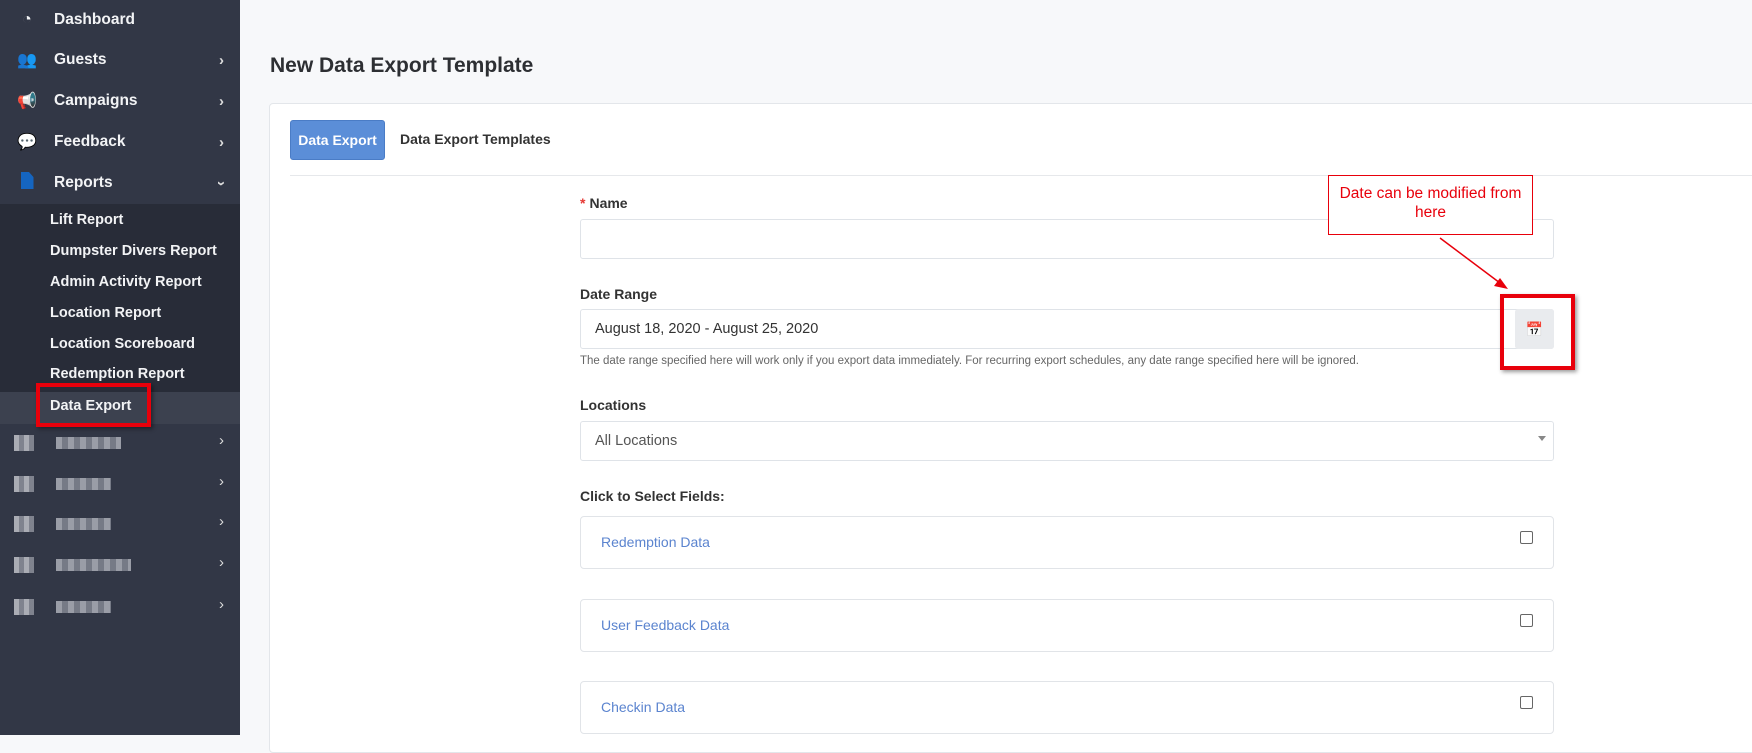 This screenshot has width=1752, height=753. I want to click on sidebar-item-guests: 👥 Guests ›, so click(120, 60).